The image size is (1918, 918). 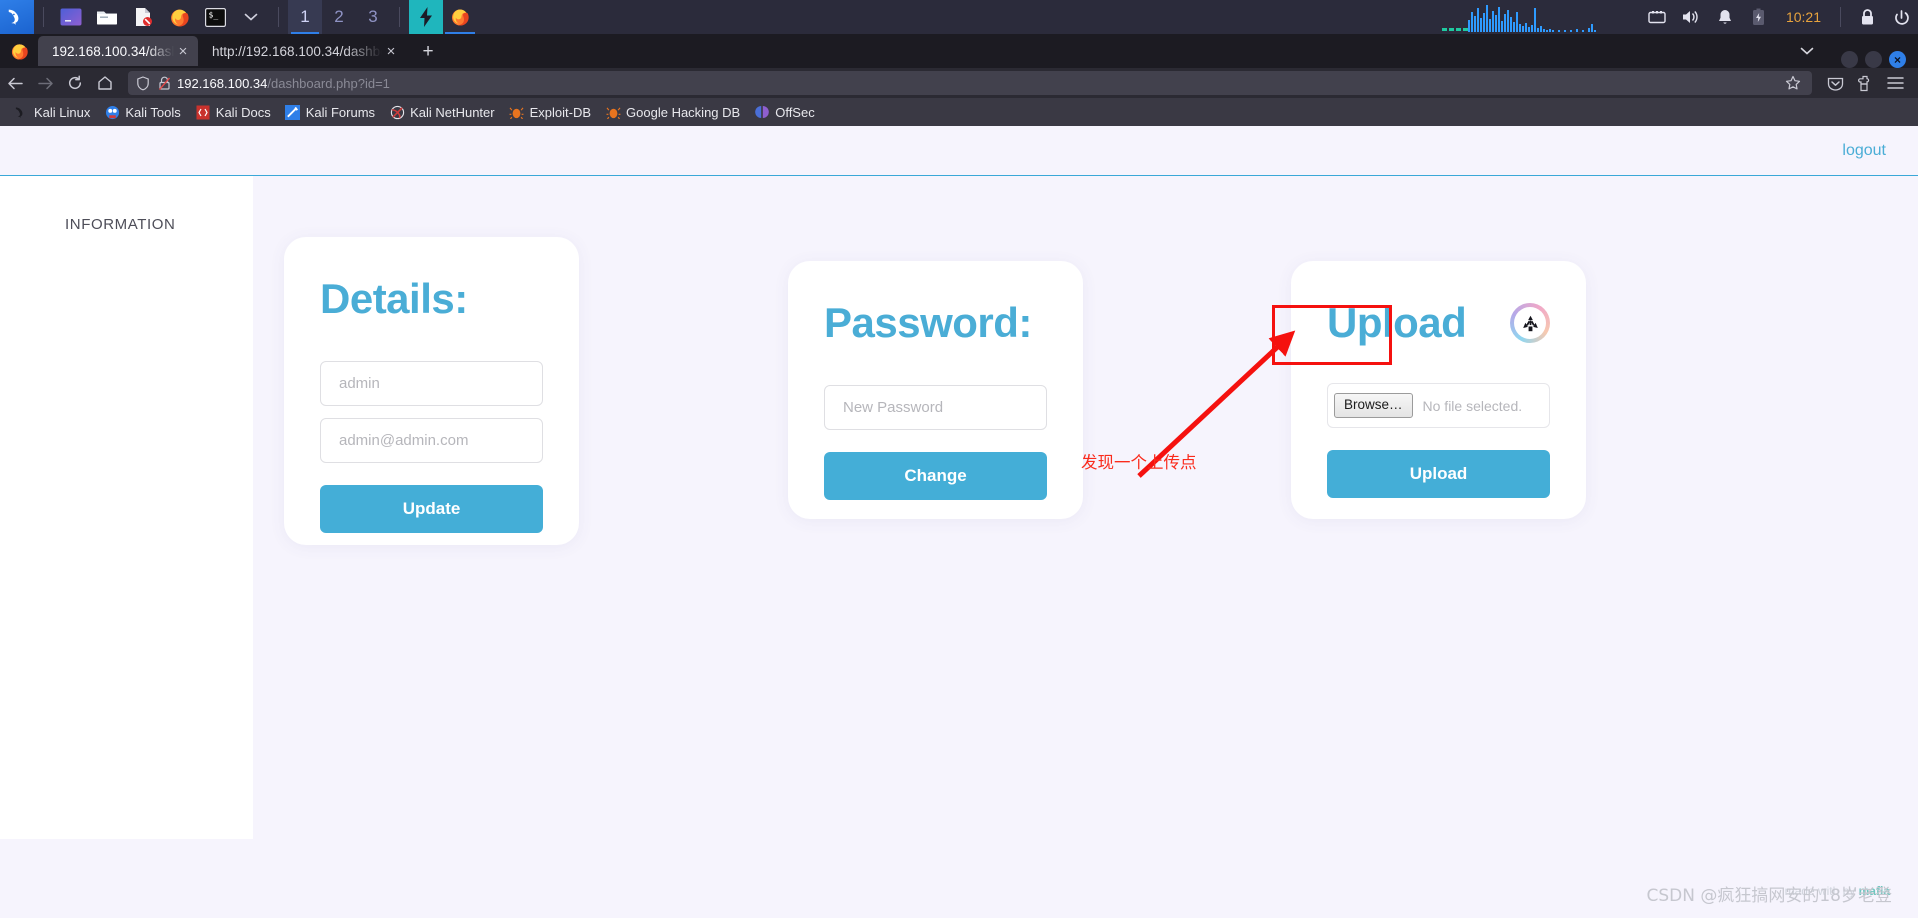 What do you see at coordinates (428, 51) in the screenshot?
I see `new-tab-button: +` at bounding box center [428, 51].